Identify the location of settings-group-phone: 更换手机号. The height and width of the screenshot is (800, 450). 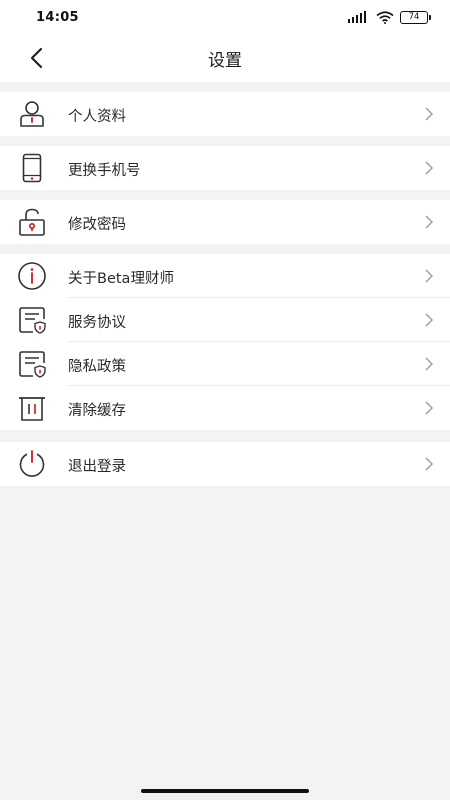
(225, 168).